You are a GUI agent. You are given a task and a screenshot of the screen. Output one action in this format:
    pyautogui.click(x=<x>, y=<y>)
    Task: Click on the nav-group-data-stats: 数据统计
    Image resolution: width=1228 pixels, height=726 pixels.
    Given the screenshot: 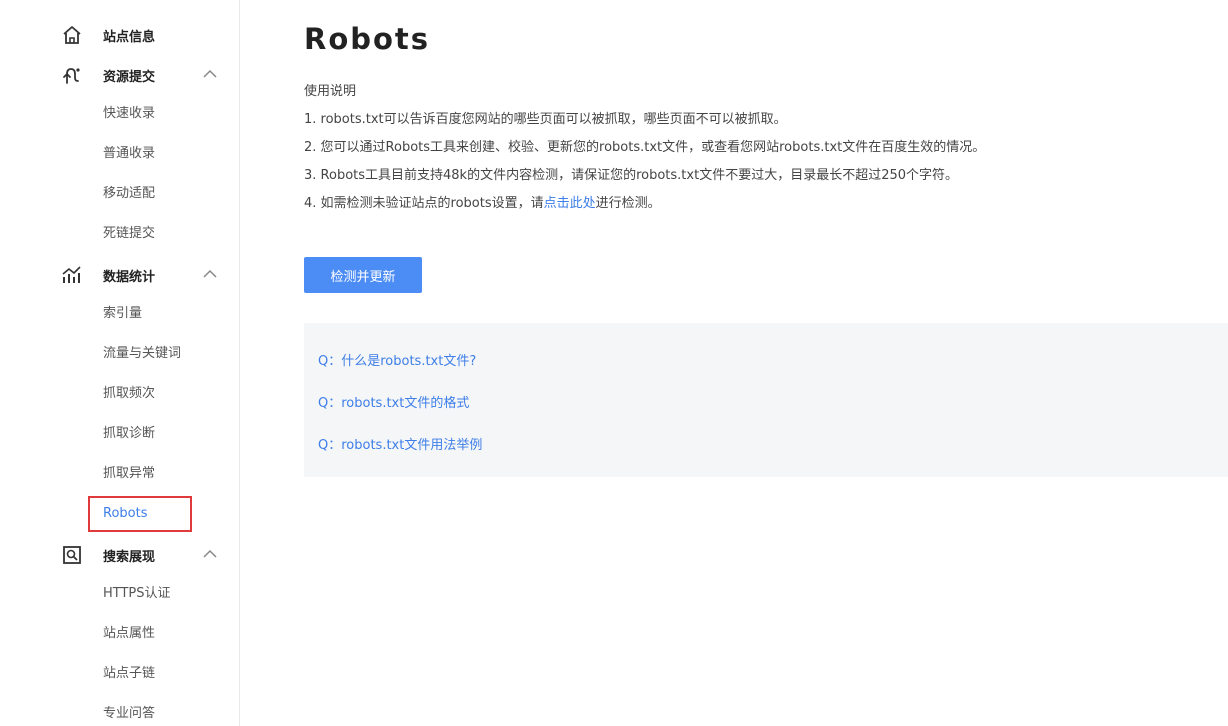 What is the action you would take?
    pyautogui.click(x=119, y=274)
    